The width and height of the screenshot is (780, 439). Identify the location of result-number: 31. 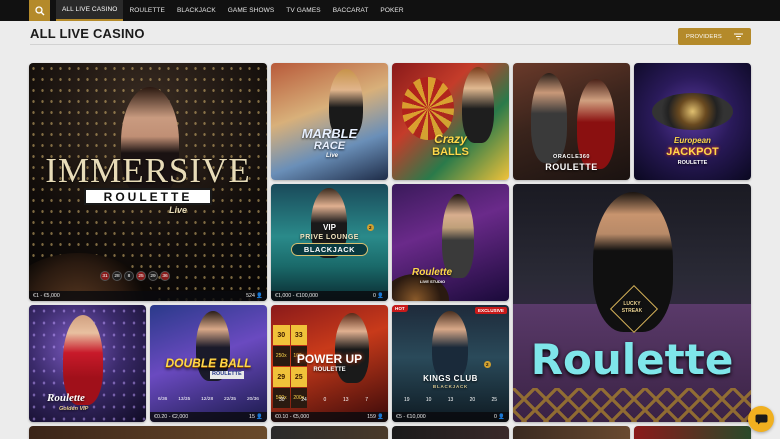
(105, 276).